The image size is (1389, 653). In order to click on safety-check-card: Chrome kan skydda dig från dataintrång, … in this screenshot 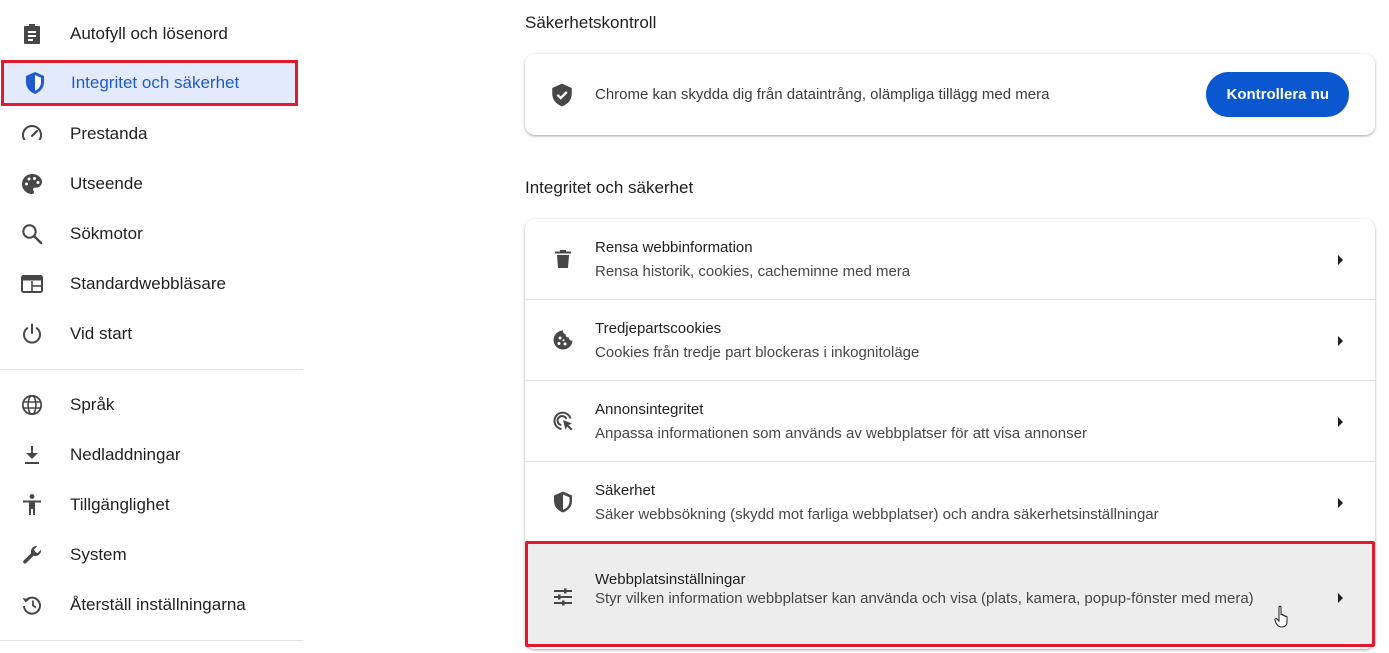, I will do `click(950, 94)`.